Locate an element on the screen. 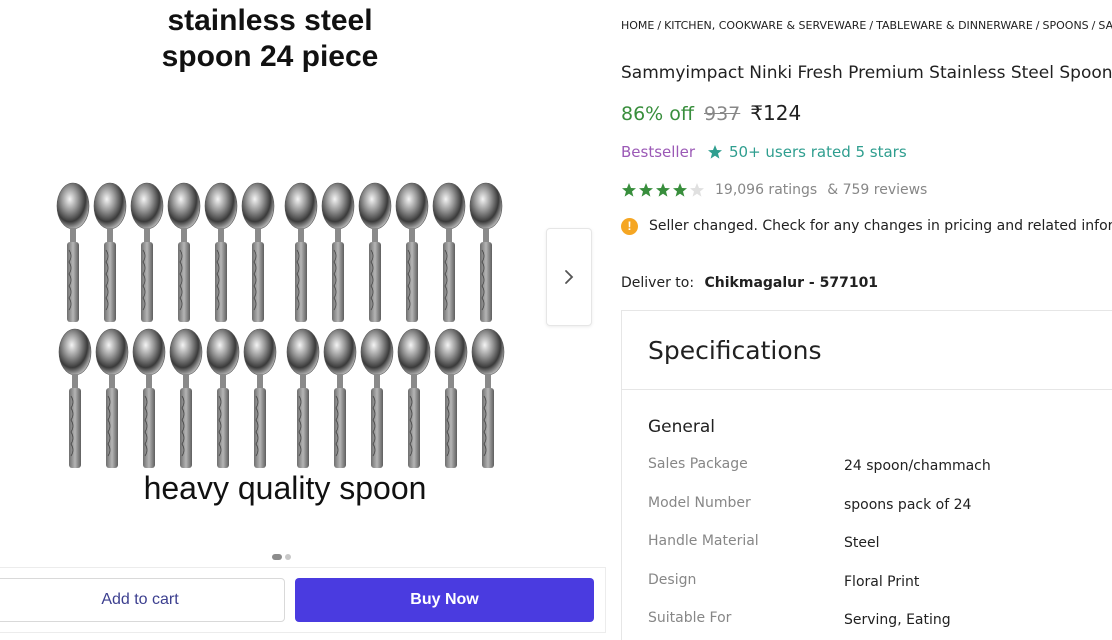 This screenshot has height=640, width=1112. reviews-count: & 759 reviews is located at coordinates (877, 190).